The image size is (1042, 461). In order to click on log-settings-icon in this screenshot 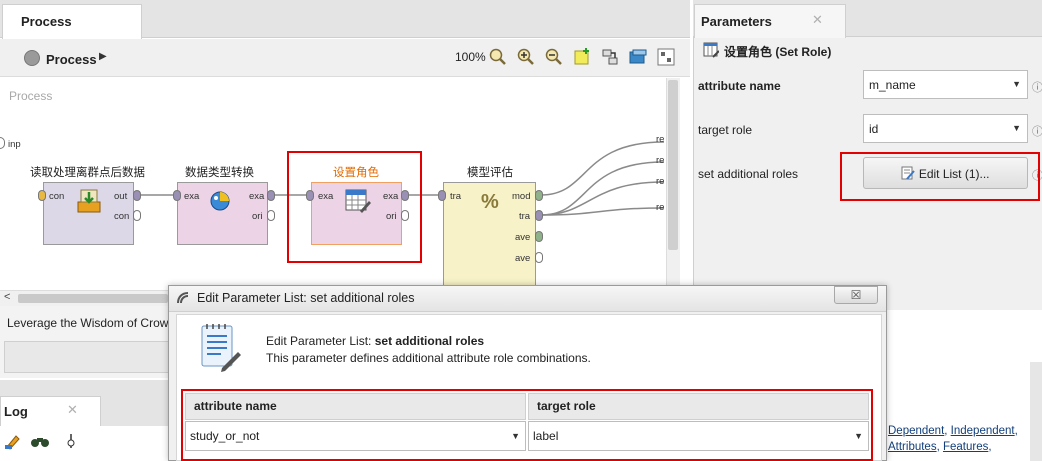, I will do `click(71, 441)`.